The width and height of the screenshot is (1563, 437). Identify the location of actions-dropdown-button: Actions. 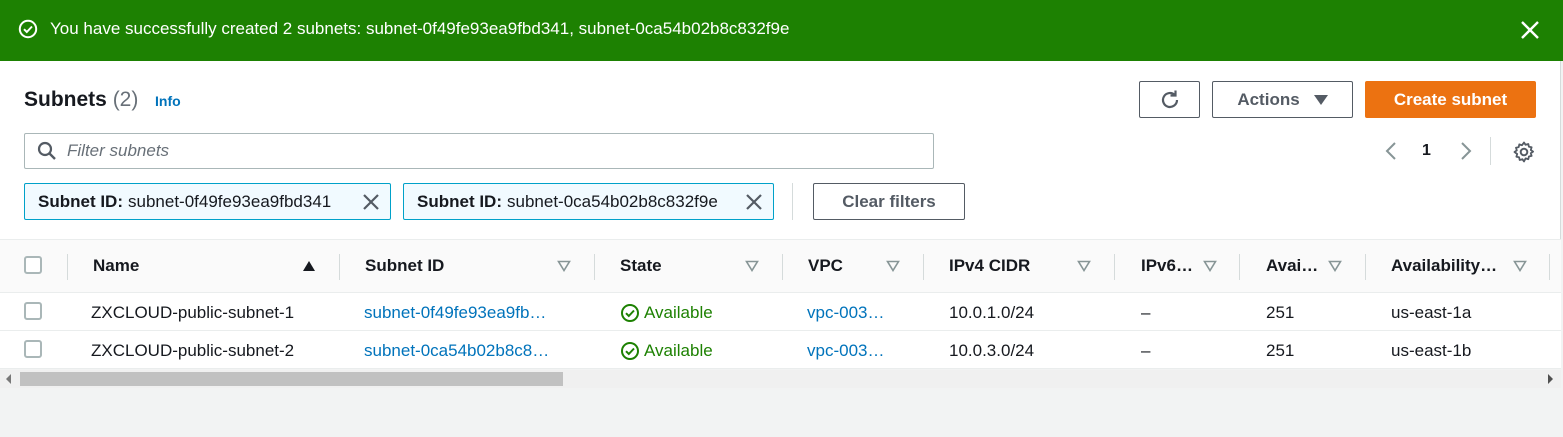
(1282, 99).